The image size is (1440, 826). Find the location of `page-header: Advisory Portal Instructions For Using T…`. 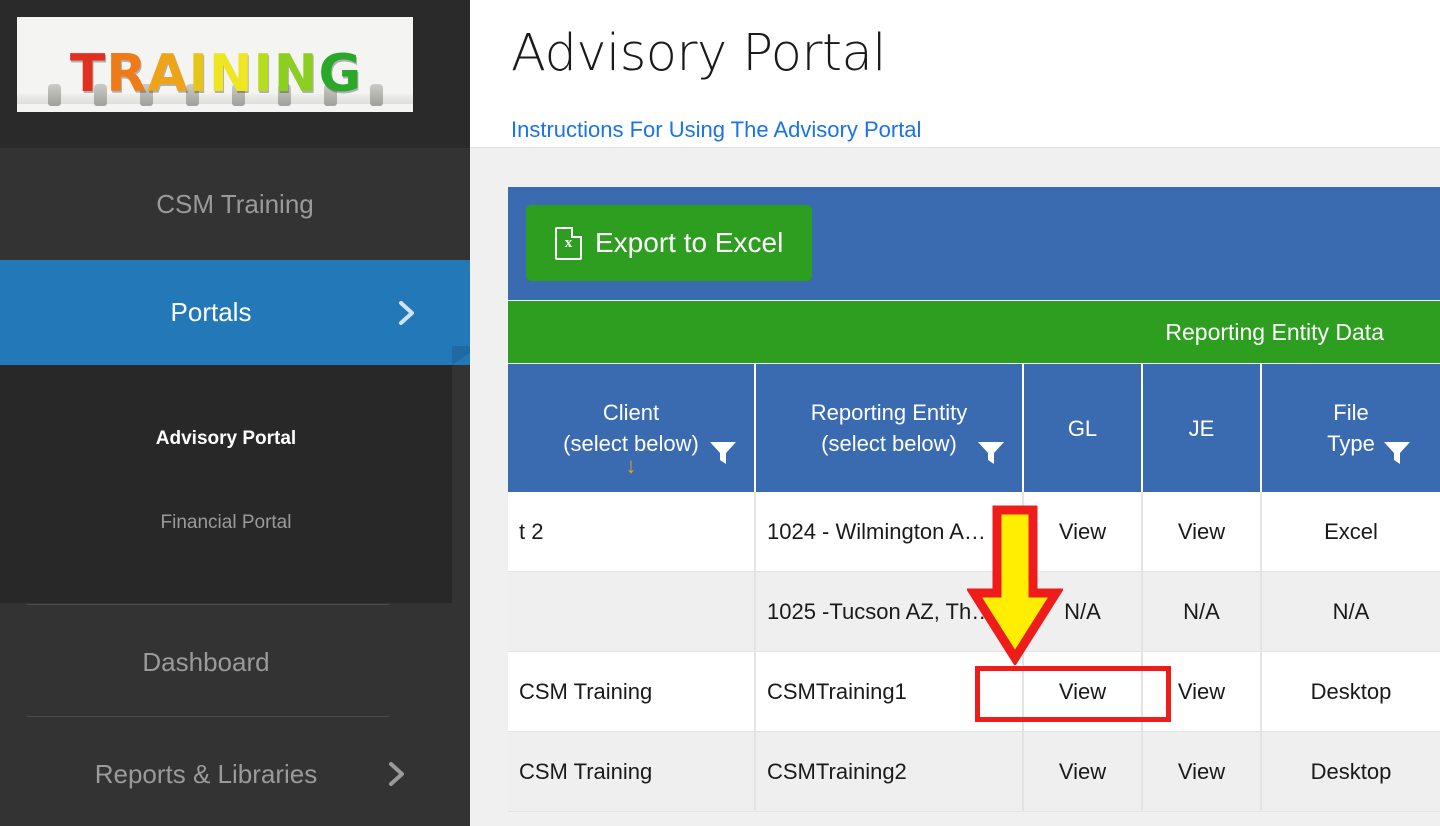

page-header: Advisory Portal Instructions For Using T… is located at coordinates (955, 74).